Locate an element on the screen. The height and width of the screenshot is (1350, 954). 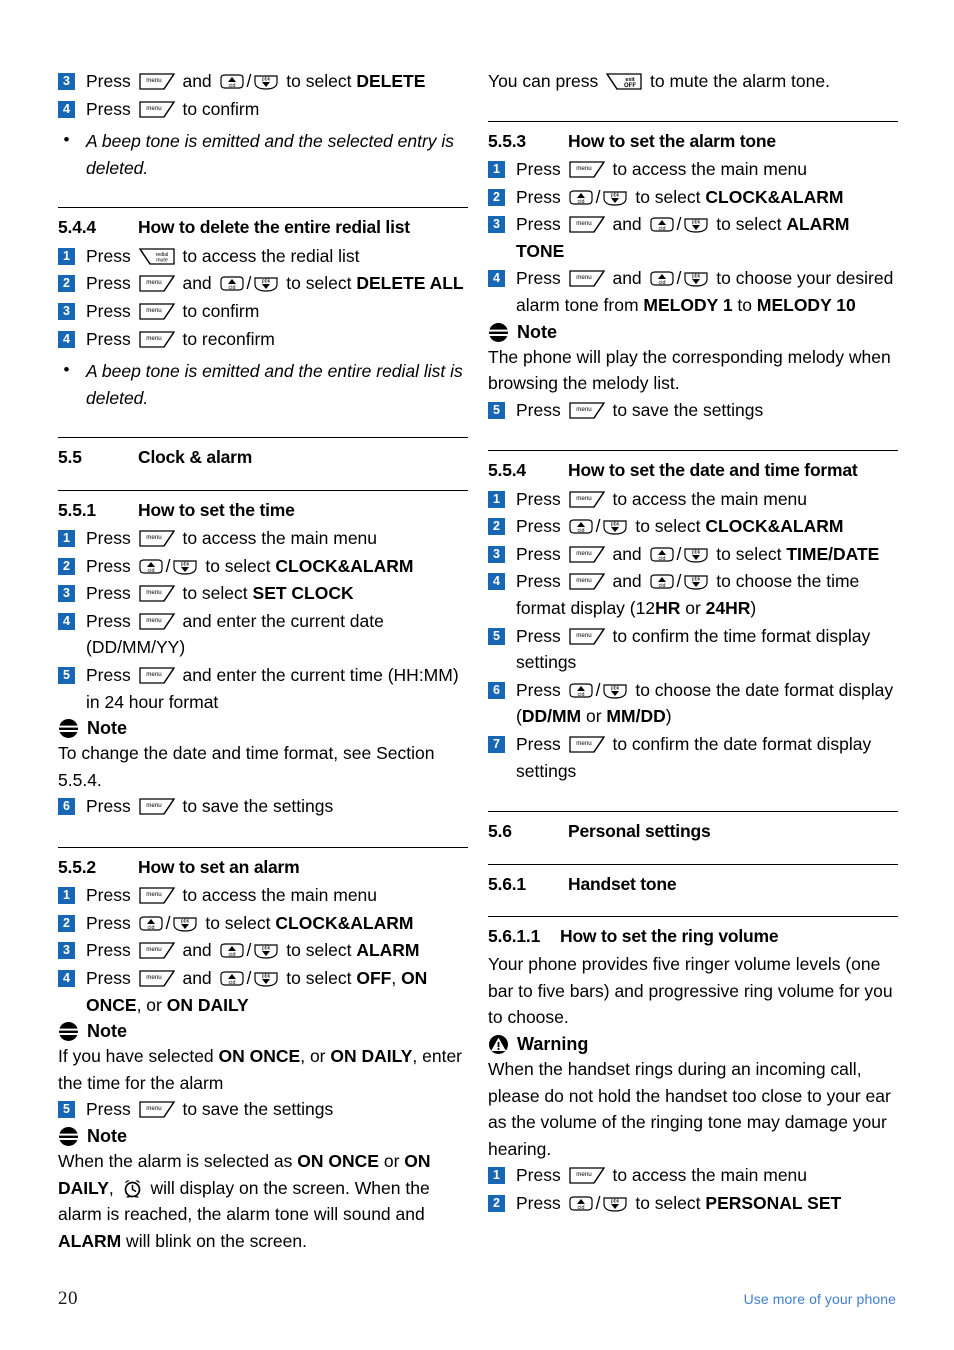
step-text: Press menu to access the main menu is located at coordinates (707, 1175).